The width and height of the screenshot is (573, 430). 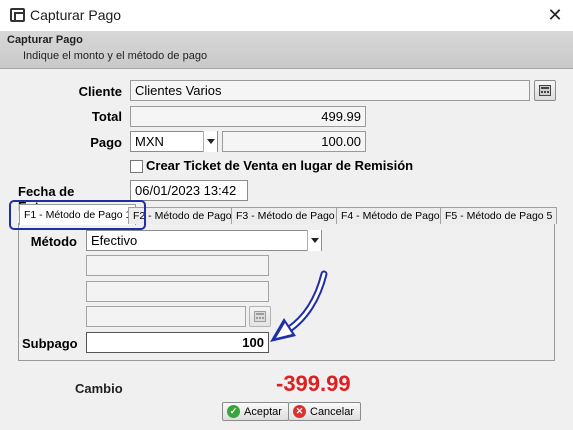 What do you see at coordinates (299, 411) in the screenshot?
I see `cancel-icon: ✕` at bounding box center [299, 411].